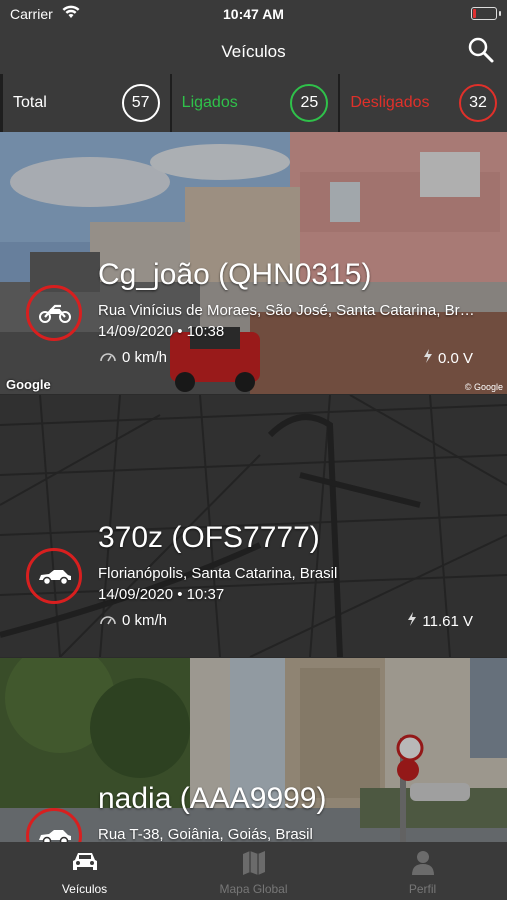 This screenshot has width=507, height=900. I want to click on summary-on: Ligados 25, so click(254, 103).